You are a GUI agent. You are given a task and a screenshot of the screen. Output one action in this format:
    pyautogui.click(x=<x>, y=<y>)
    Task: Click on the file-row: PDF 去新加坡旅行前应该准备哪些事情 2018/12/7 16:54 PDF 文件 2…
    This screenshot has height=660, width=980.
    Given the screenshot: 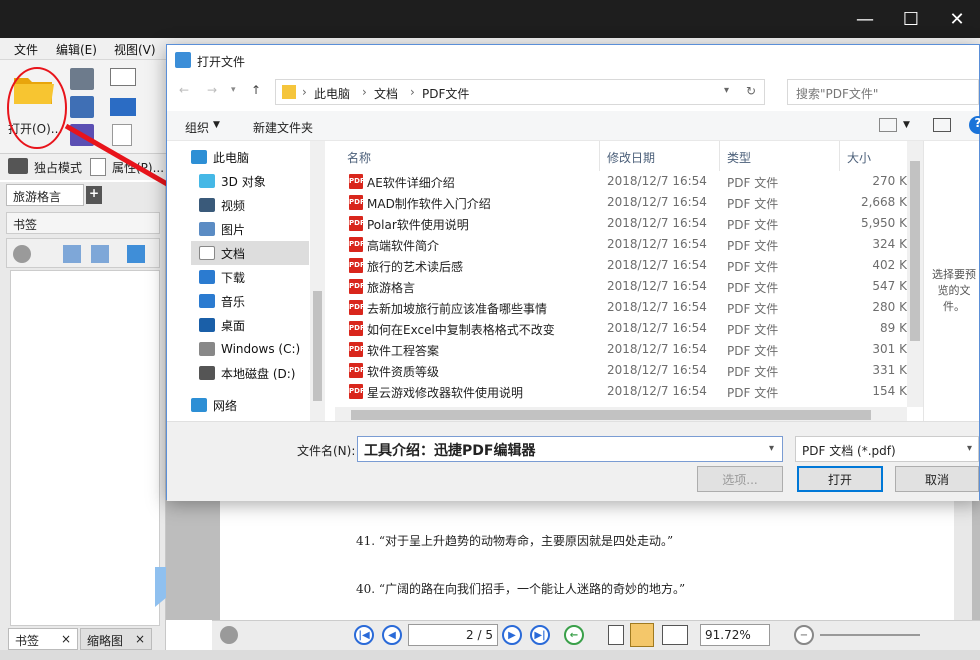 What is the action you would take?
    pyautogui.click(x=627, y=307)
    